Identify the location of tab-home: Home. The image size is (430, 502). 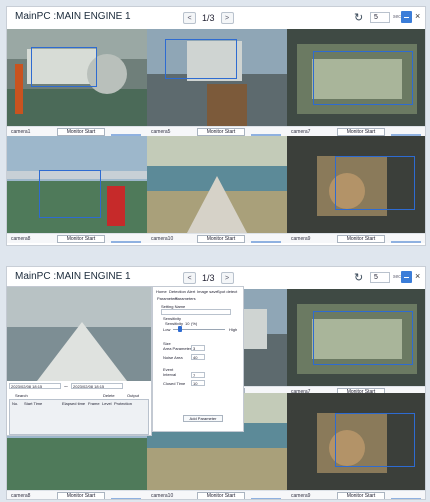
(161, 291).